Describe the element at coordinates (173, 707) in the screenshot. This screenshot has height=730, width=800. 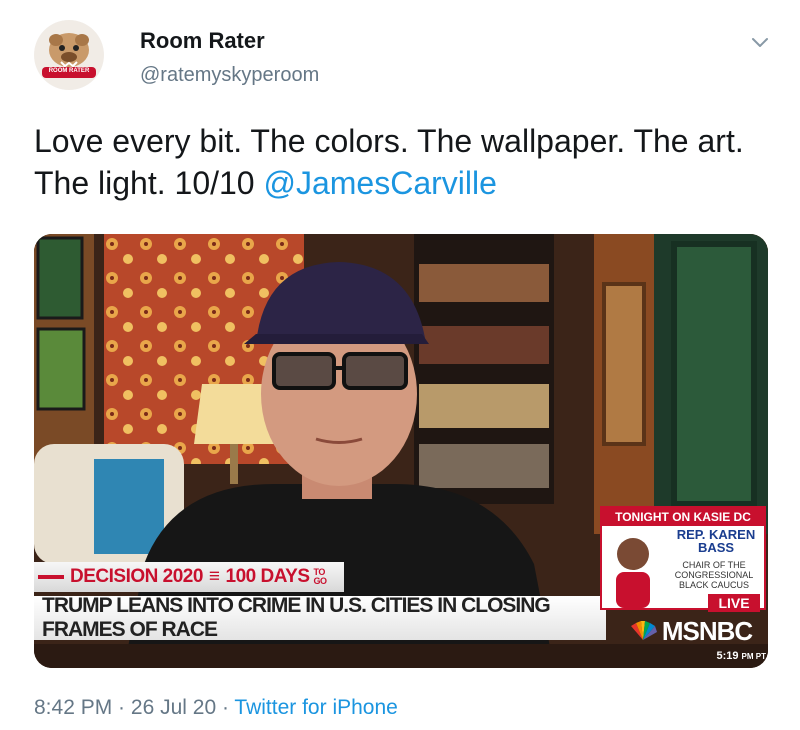
I see `tweet-date: 26 Jul 20` at that location.